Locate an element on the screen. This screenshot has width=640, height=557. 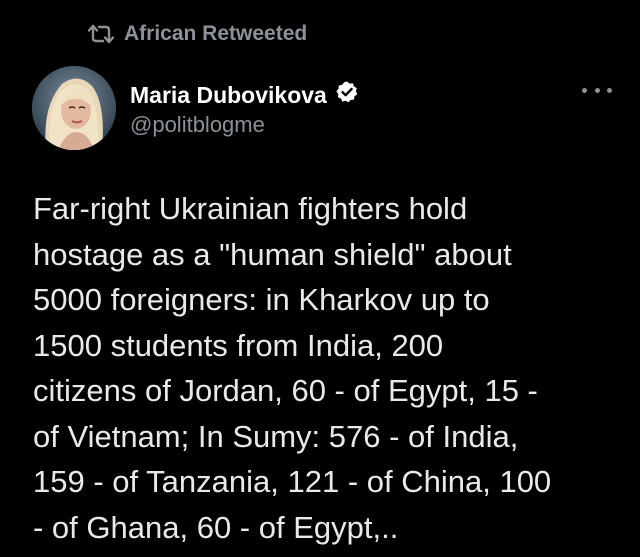
retweet-icon is located at coordinates (101, 34).